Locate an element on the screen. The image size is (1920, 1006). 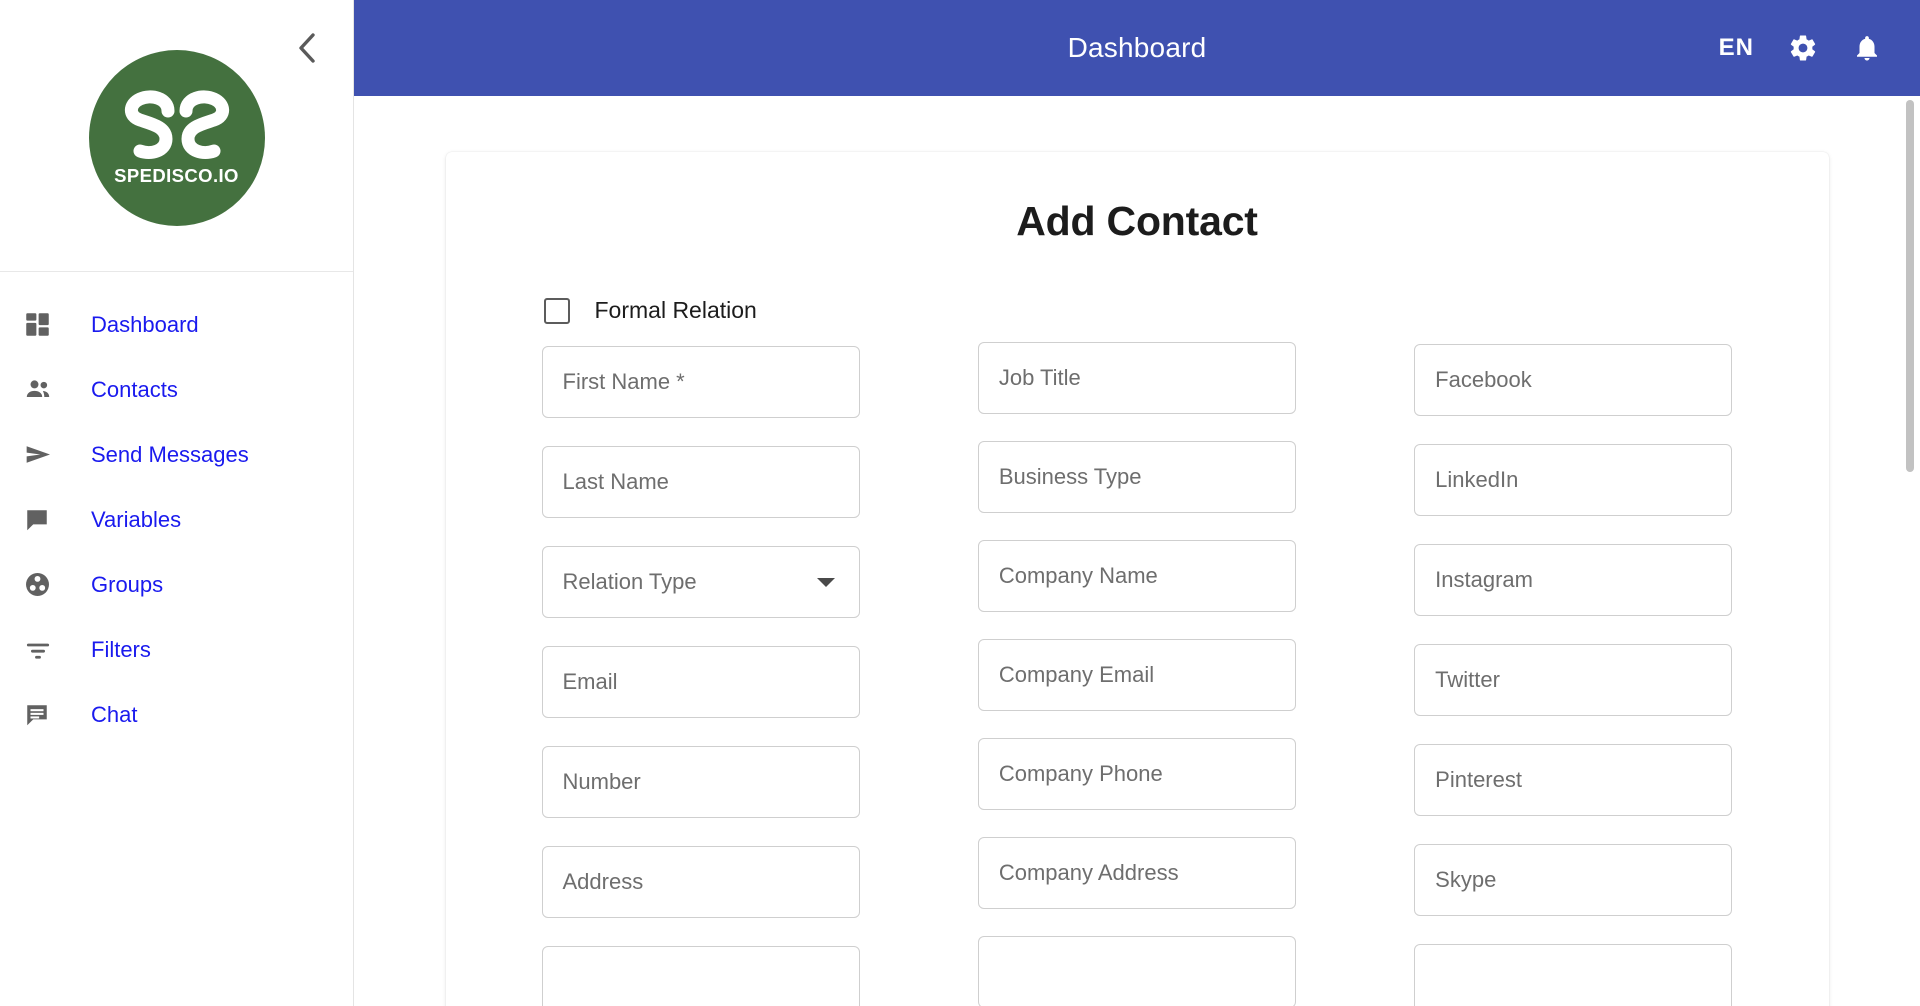
field-placeholder: Number is located at coordinates (601, 781).